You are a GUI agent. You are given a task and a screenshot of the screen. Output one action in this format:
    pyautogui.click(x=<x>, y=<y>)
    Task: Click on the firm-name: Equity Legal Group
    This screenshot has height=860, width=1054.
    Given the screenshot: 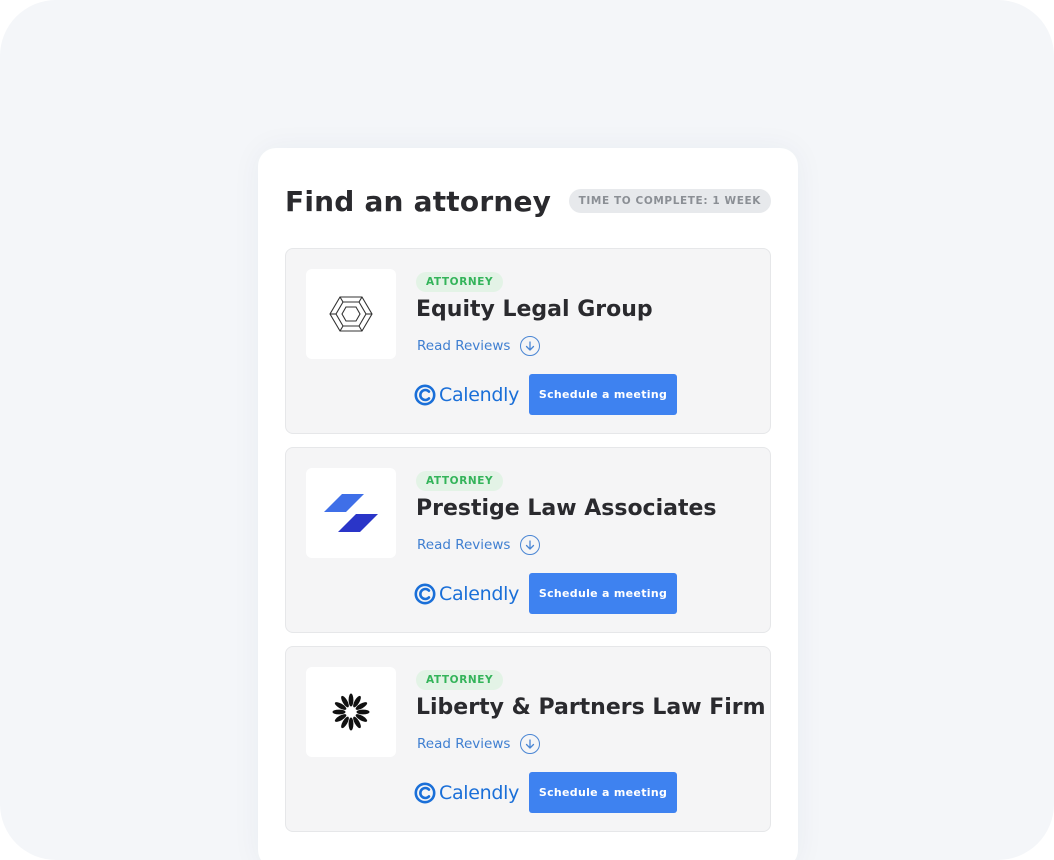 What is the action you would take?
    pyautogui.click(x=534, y=309)
    